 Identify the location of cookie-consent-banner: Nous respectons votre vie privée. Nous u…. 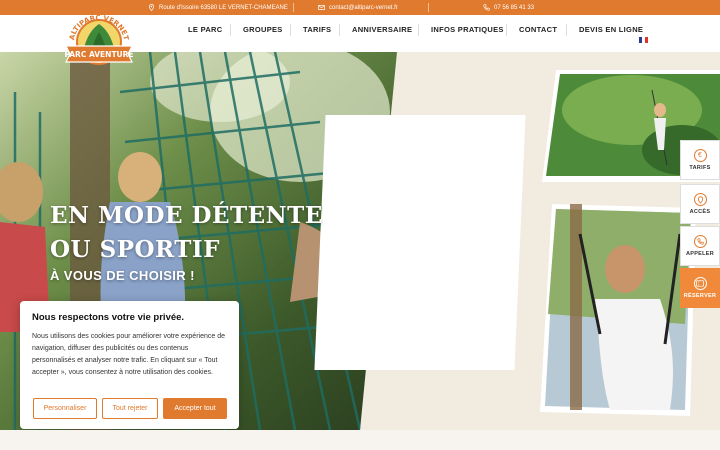
(129, 365).